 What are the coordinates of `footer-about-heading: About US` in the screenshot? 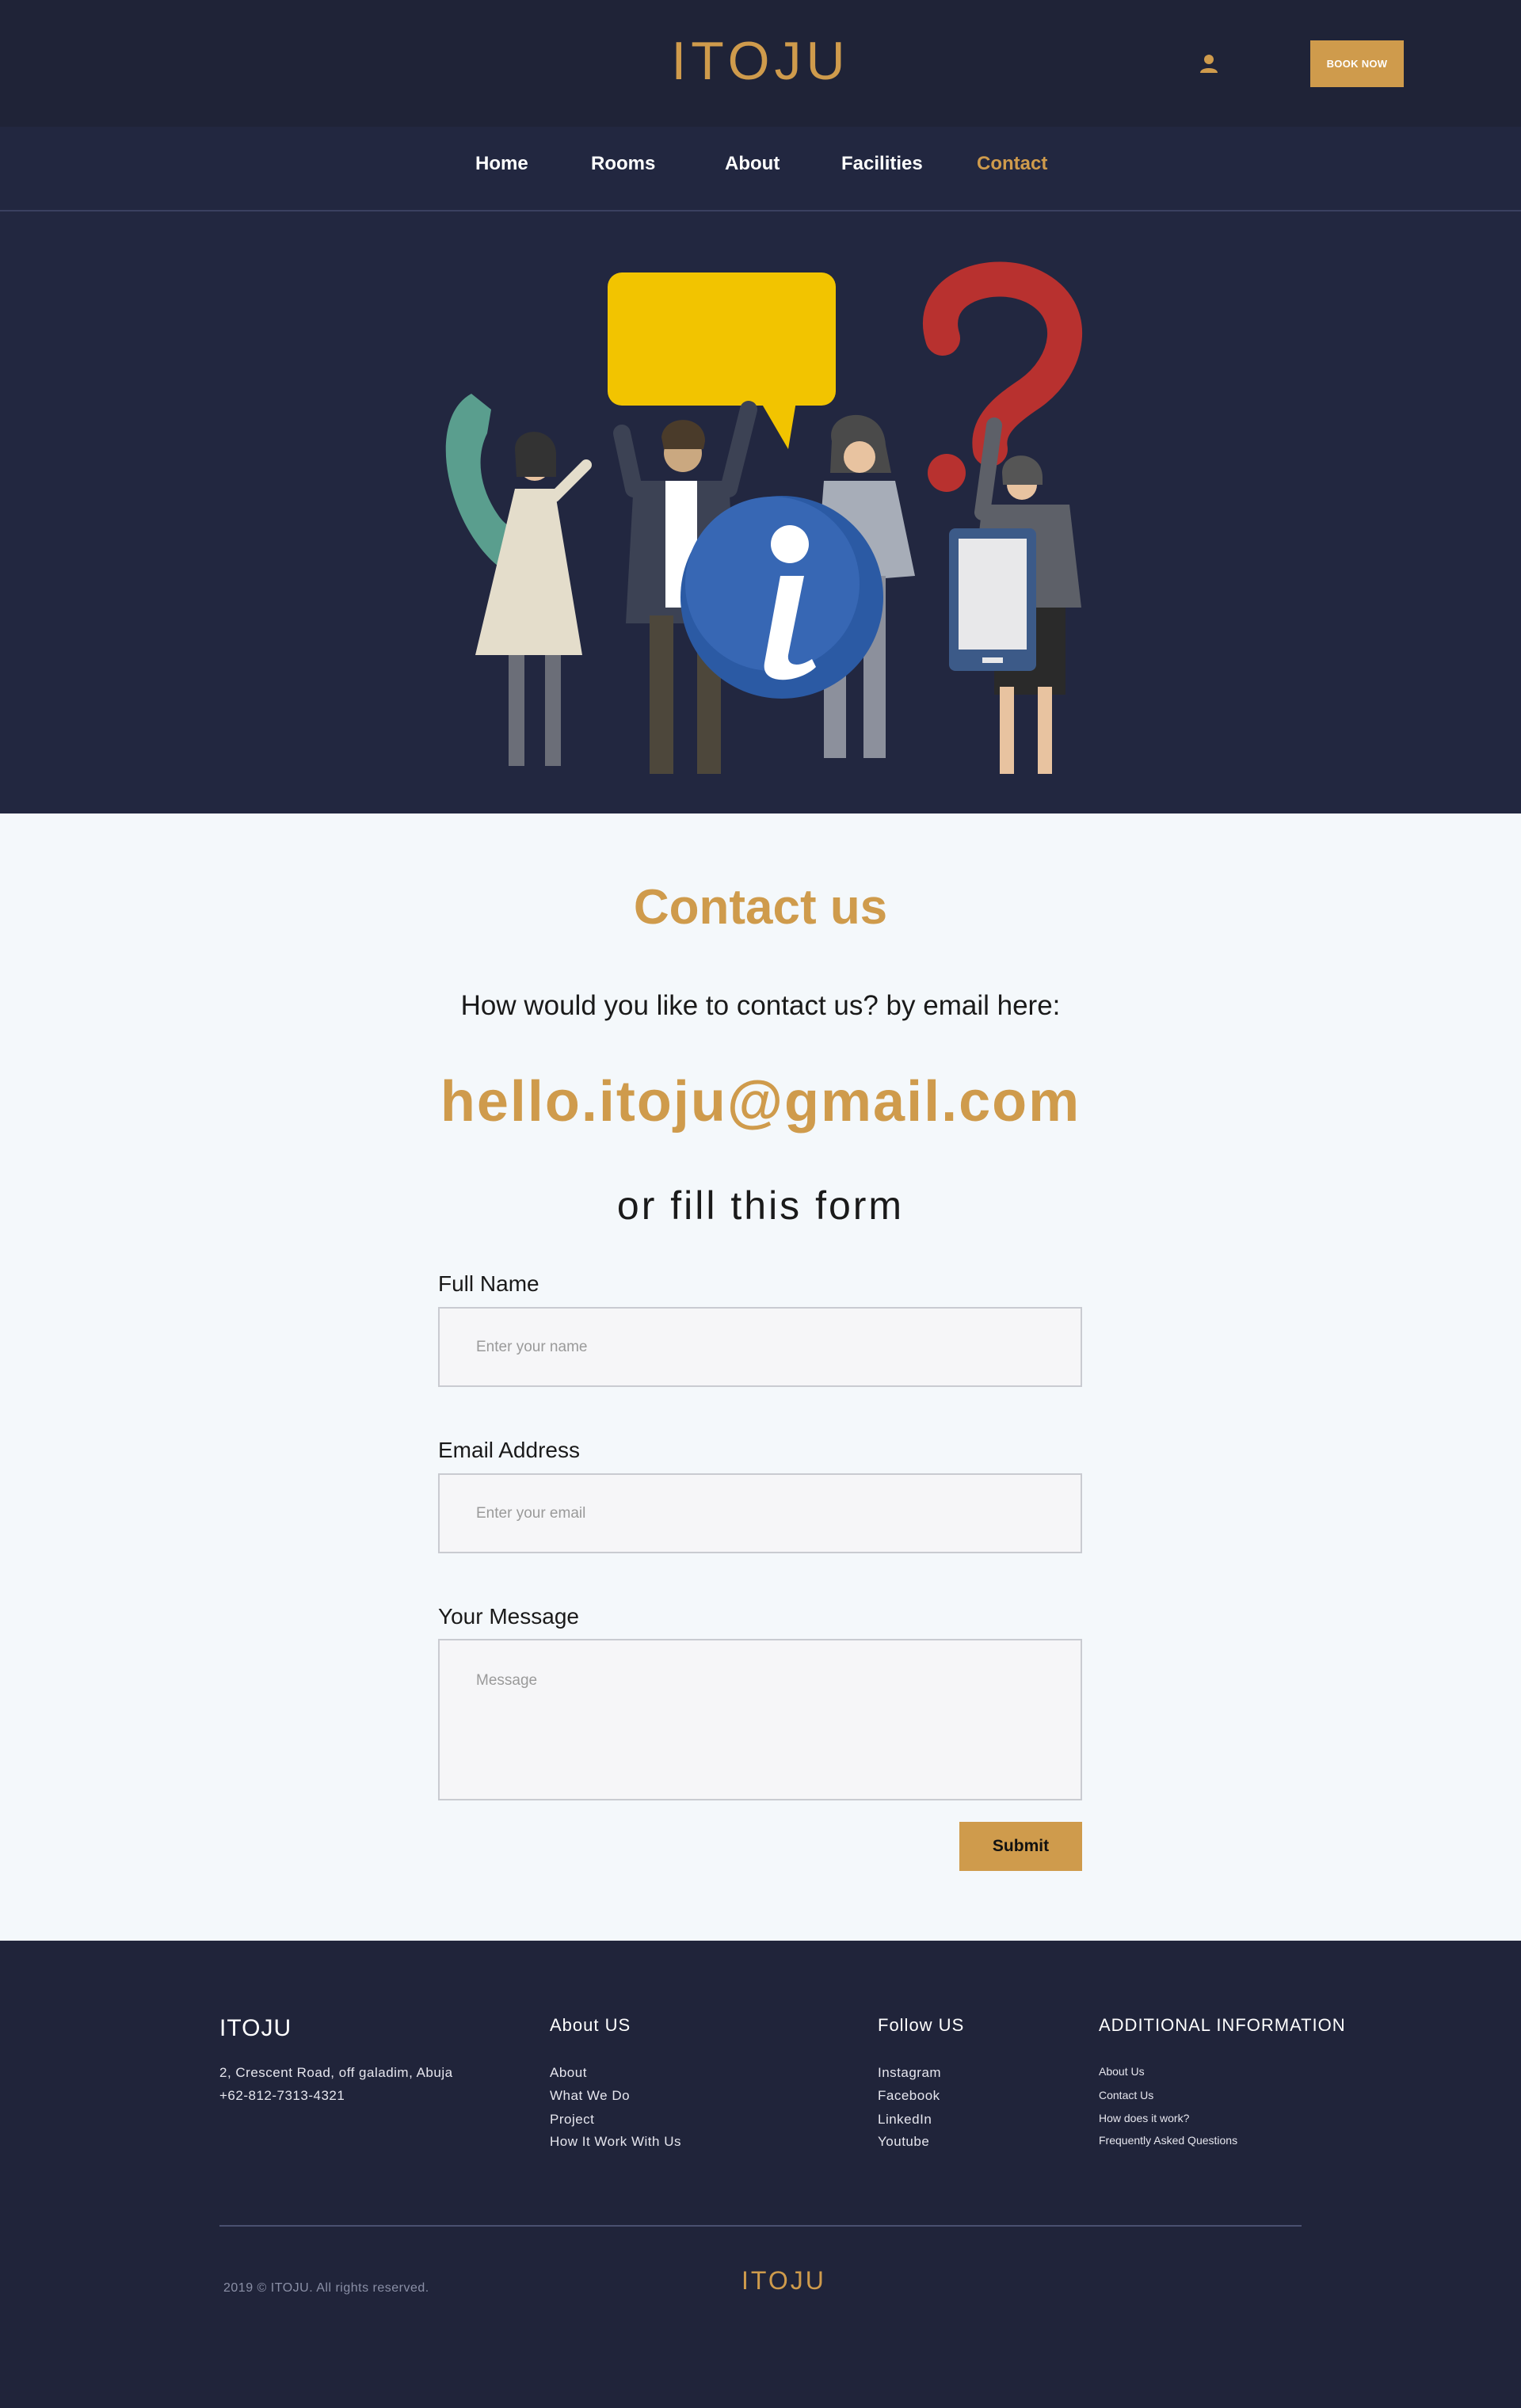 It's located at (590, 2025).